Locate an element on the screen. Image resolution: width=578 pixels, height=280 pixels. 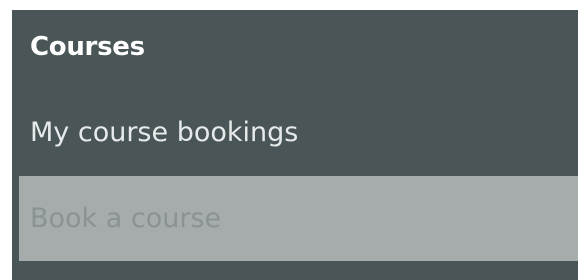
nav-item-my-course-bookings: My course bookings is located at coordinates (164, 133).